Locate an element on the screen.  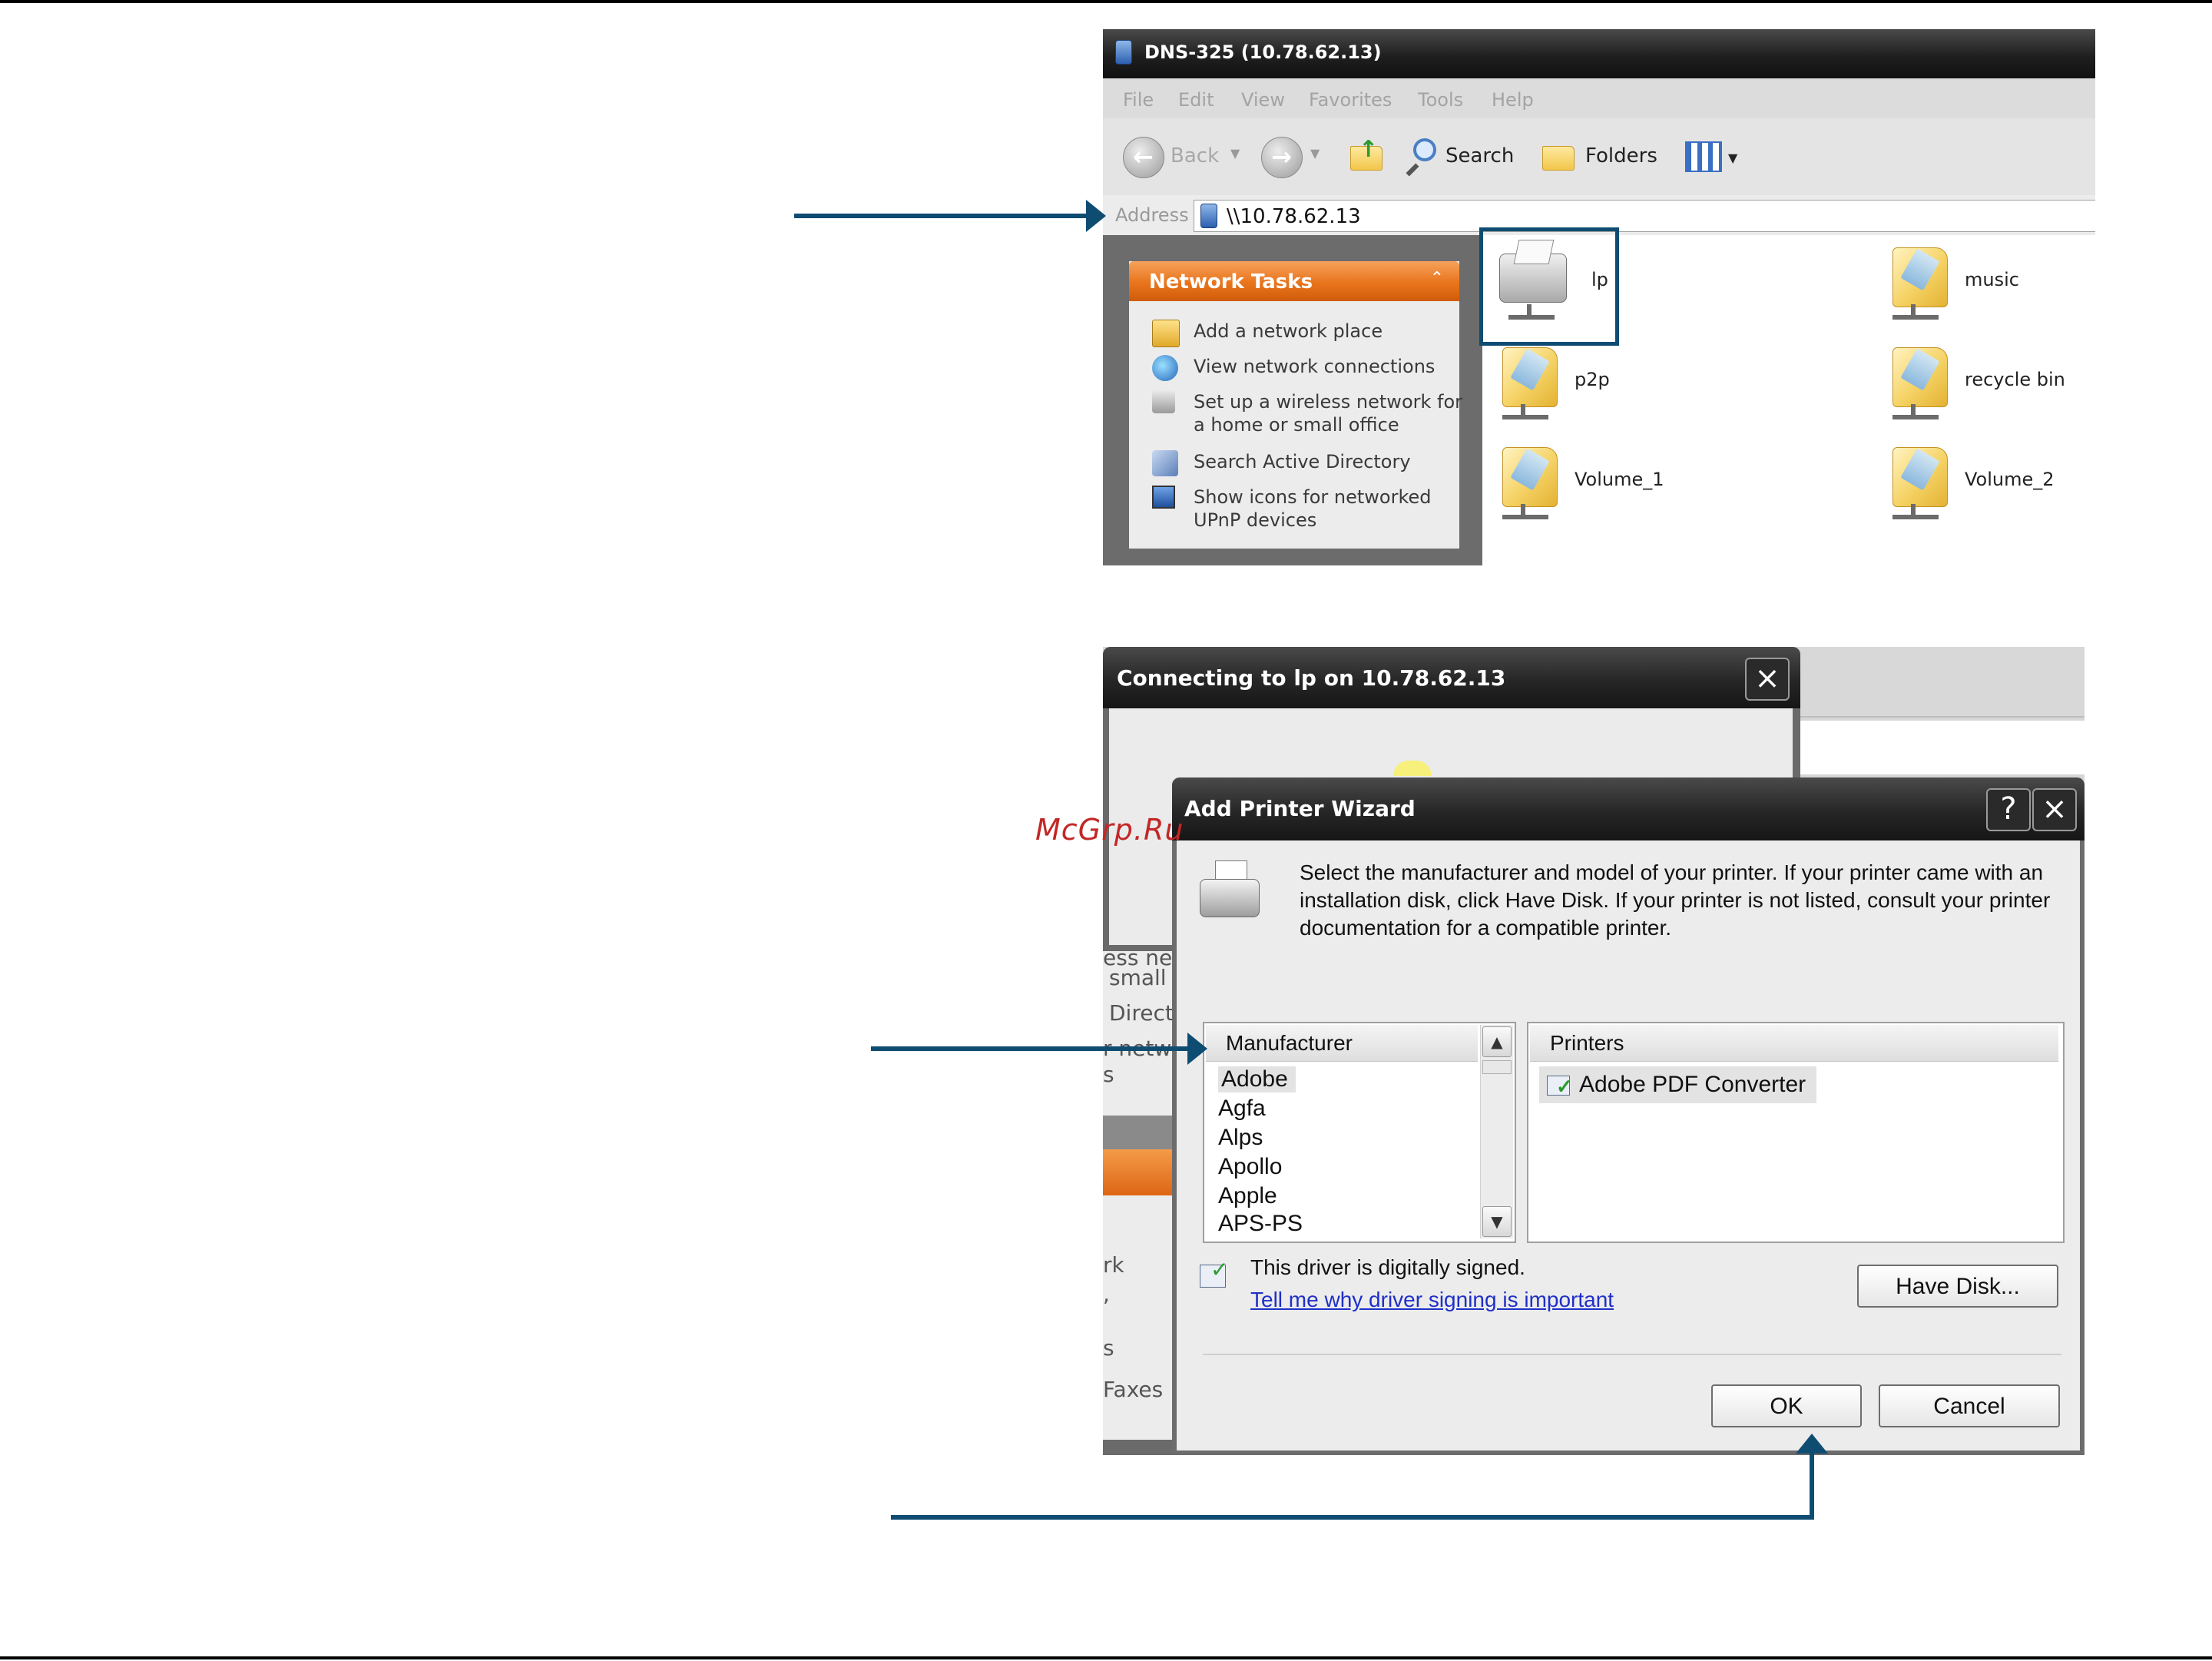
address-drive-icon is located at coordinates (1209, 216).